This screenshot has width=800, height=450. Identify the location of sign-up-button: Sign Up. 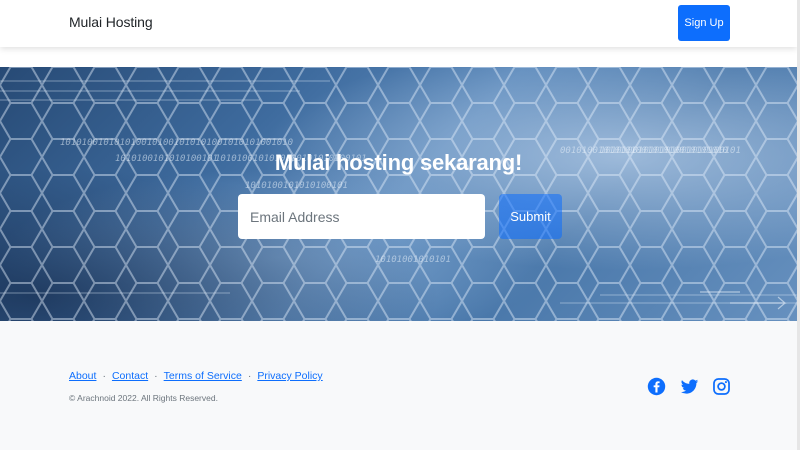
(704, 23).